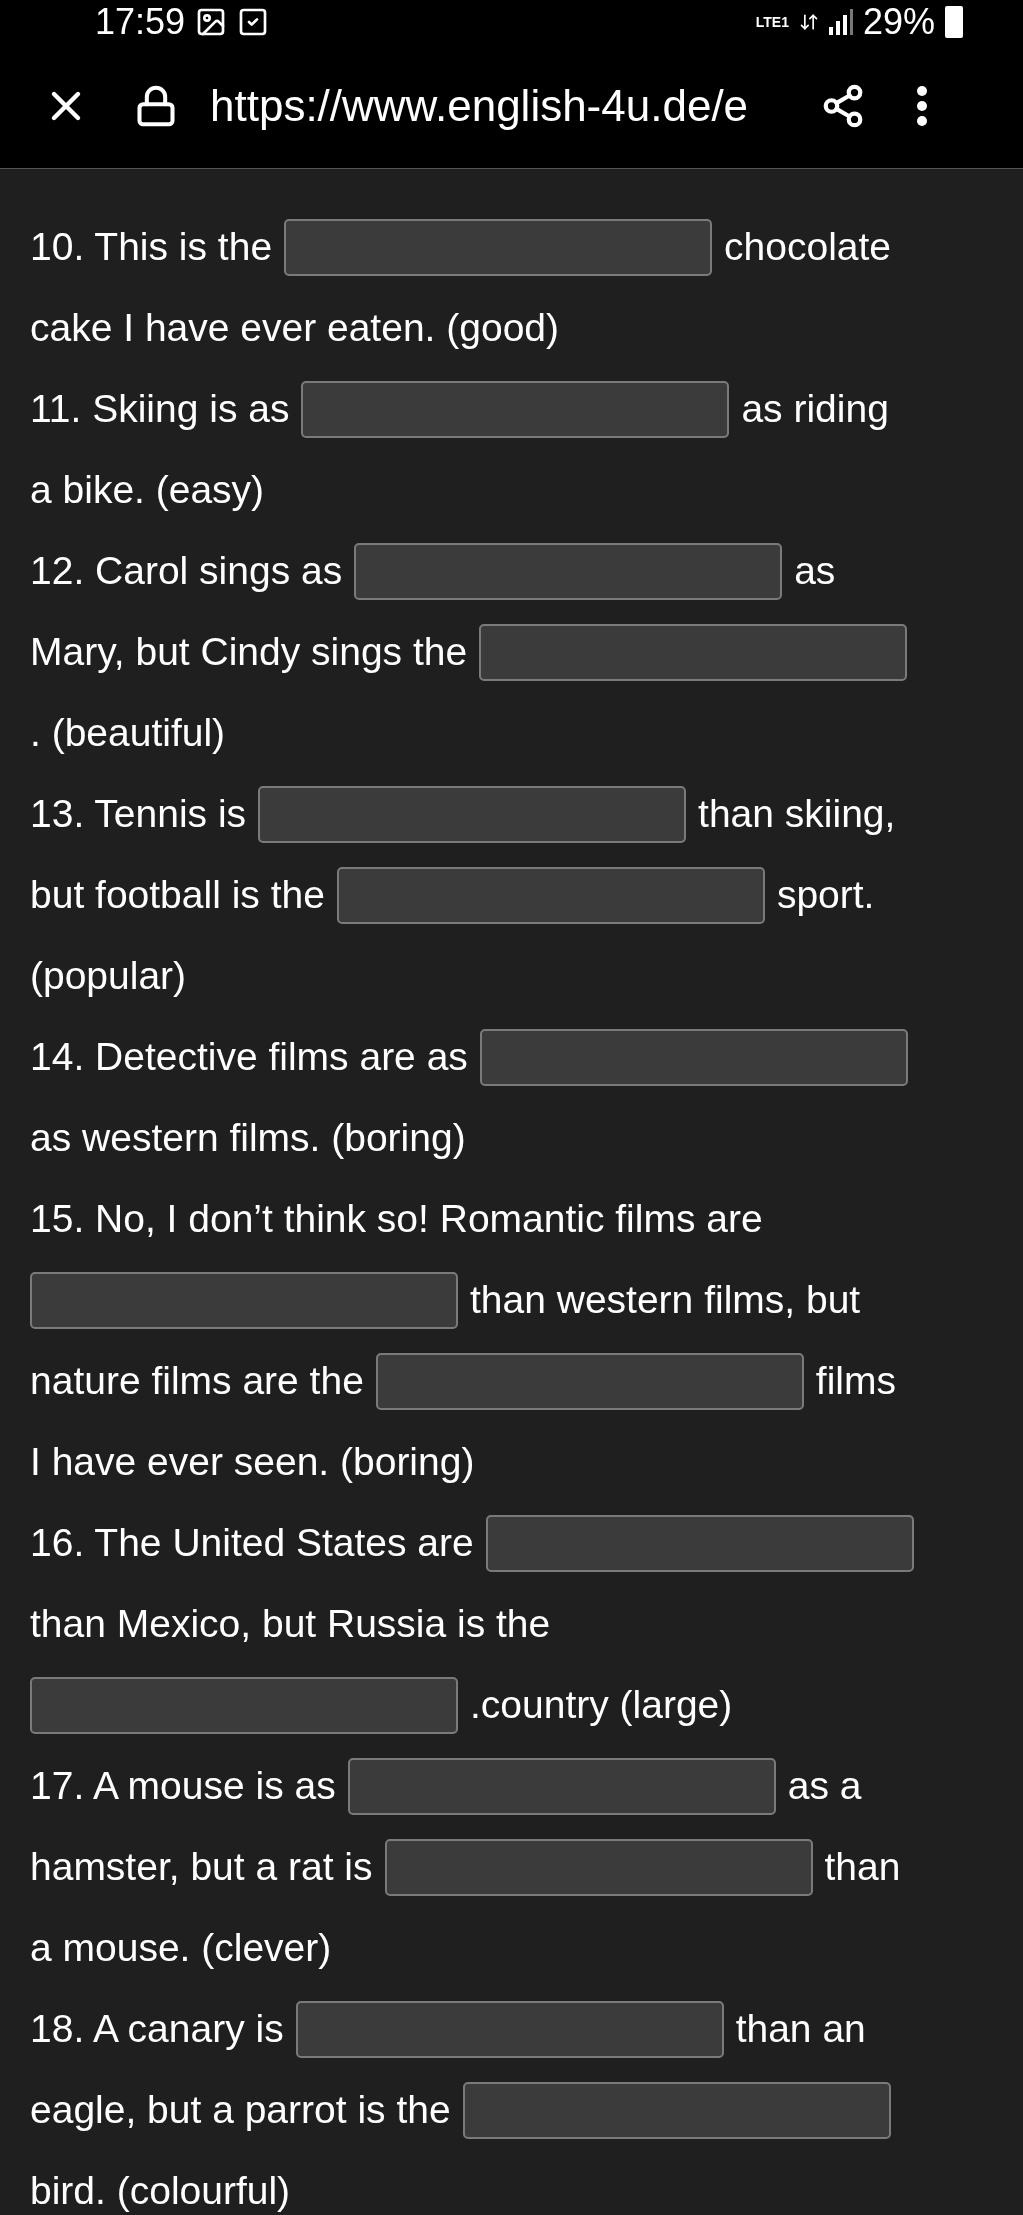  I want to click on exercise-text: 11. Skiing is as, so click(160, 409).